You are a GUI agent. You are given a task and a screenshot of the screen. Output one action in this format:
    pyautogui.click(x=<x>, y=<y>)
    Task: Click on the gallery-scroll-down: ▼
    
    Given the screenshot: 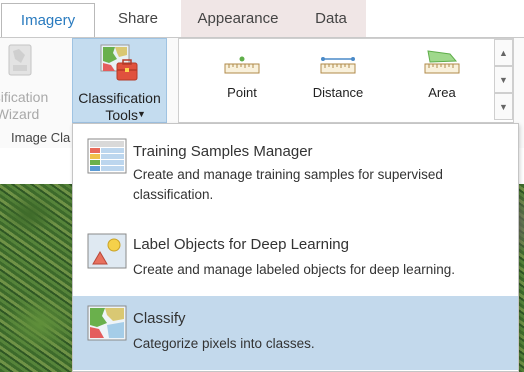 What is the action you would take?
    pyautogui.click(x=503, y=79)
    